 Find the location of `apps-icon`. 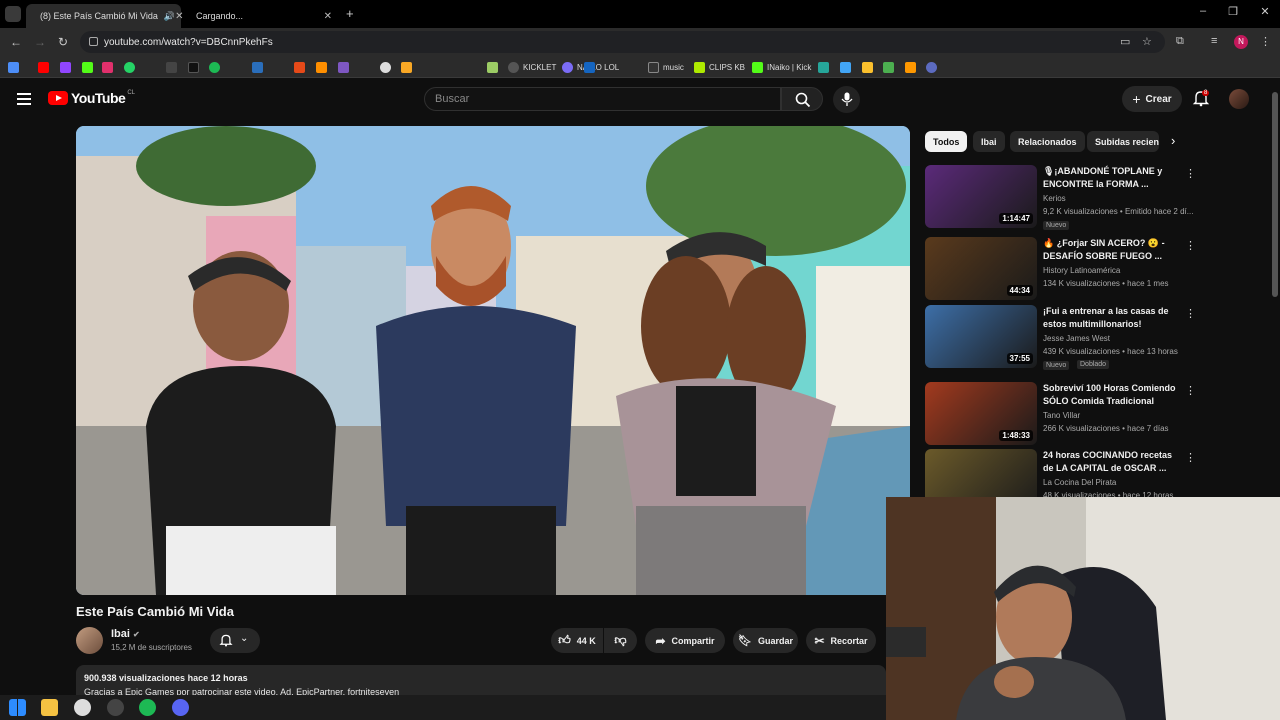

apps-icon is located at coordinates (15, 67).